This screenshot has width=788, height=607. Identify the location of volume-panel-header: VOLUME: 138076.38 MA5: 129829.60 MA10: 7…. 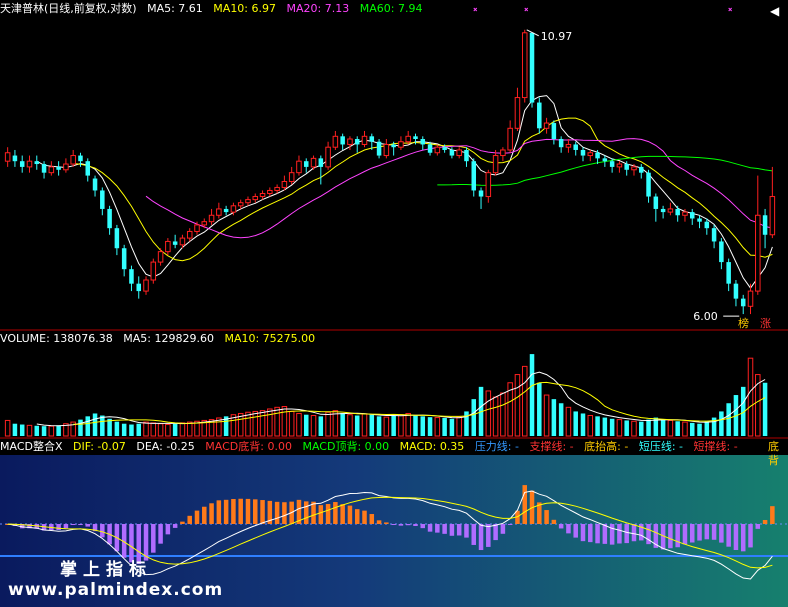
(161, 339).